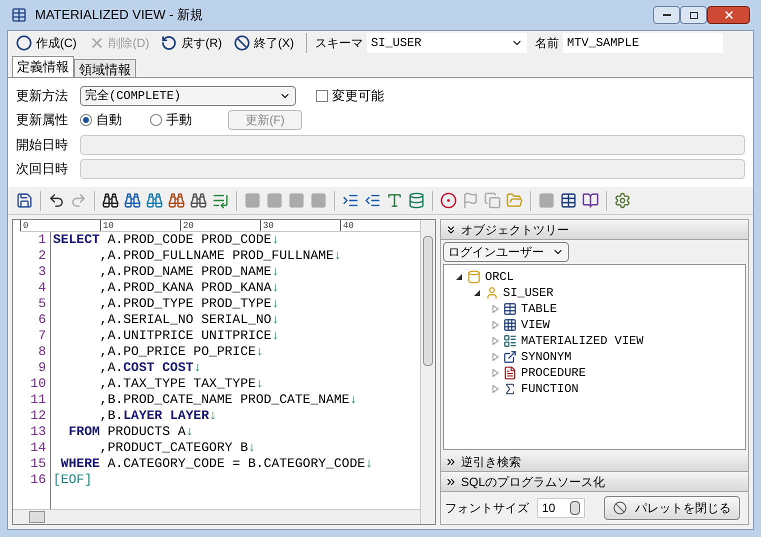 The width and height of the screenshot is (761, 537). I want to click on name-field: MTV_SAMPLE, so click(643, 43).